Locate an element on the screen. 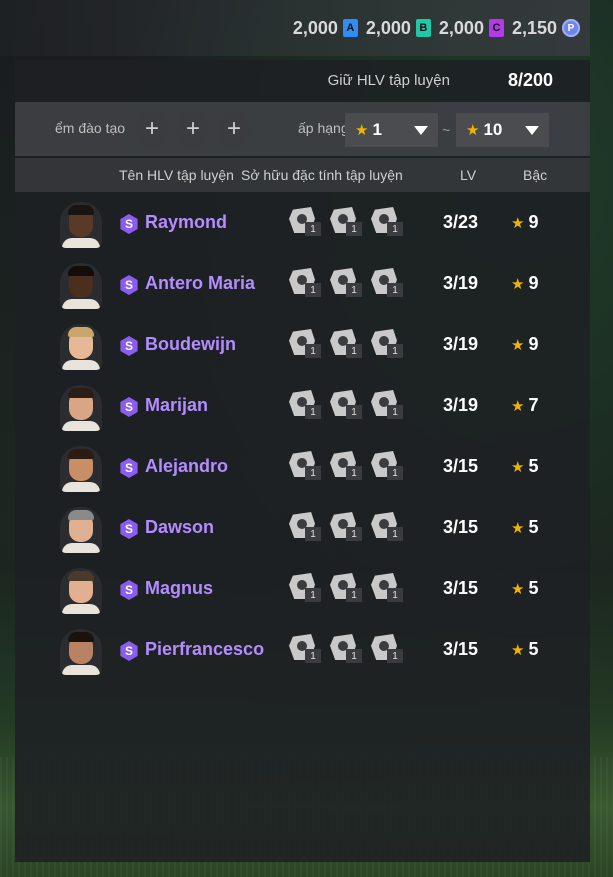  min-grade-dropdown: ★ 1 is located at coordinates (391, 130).